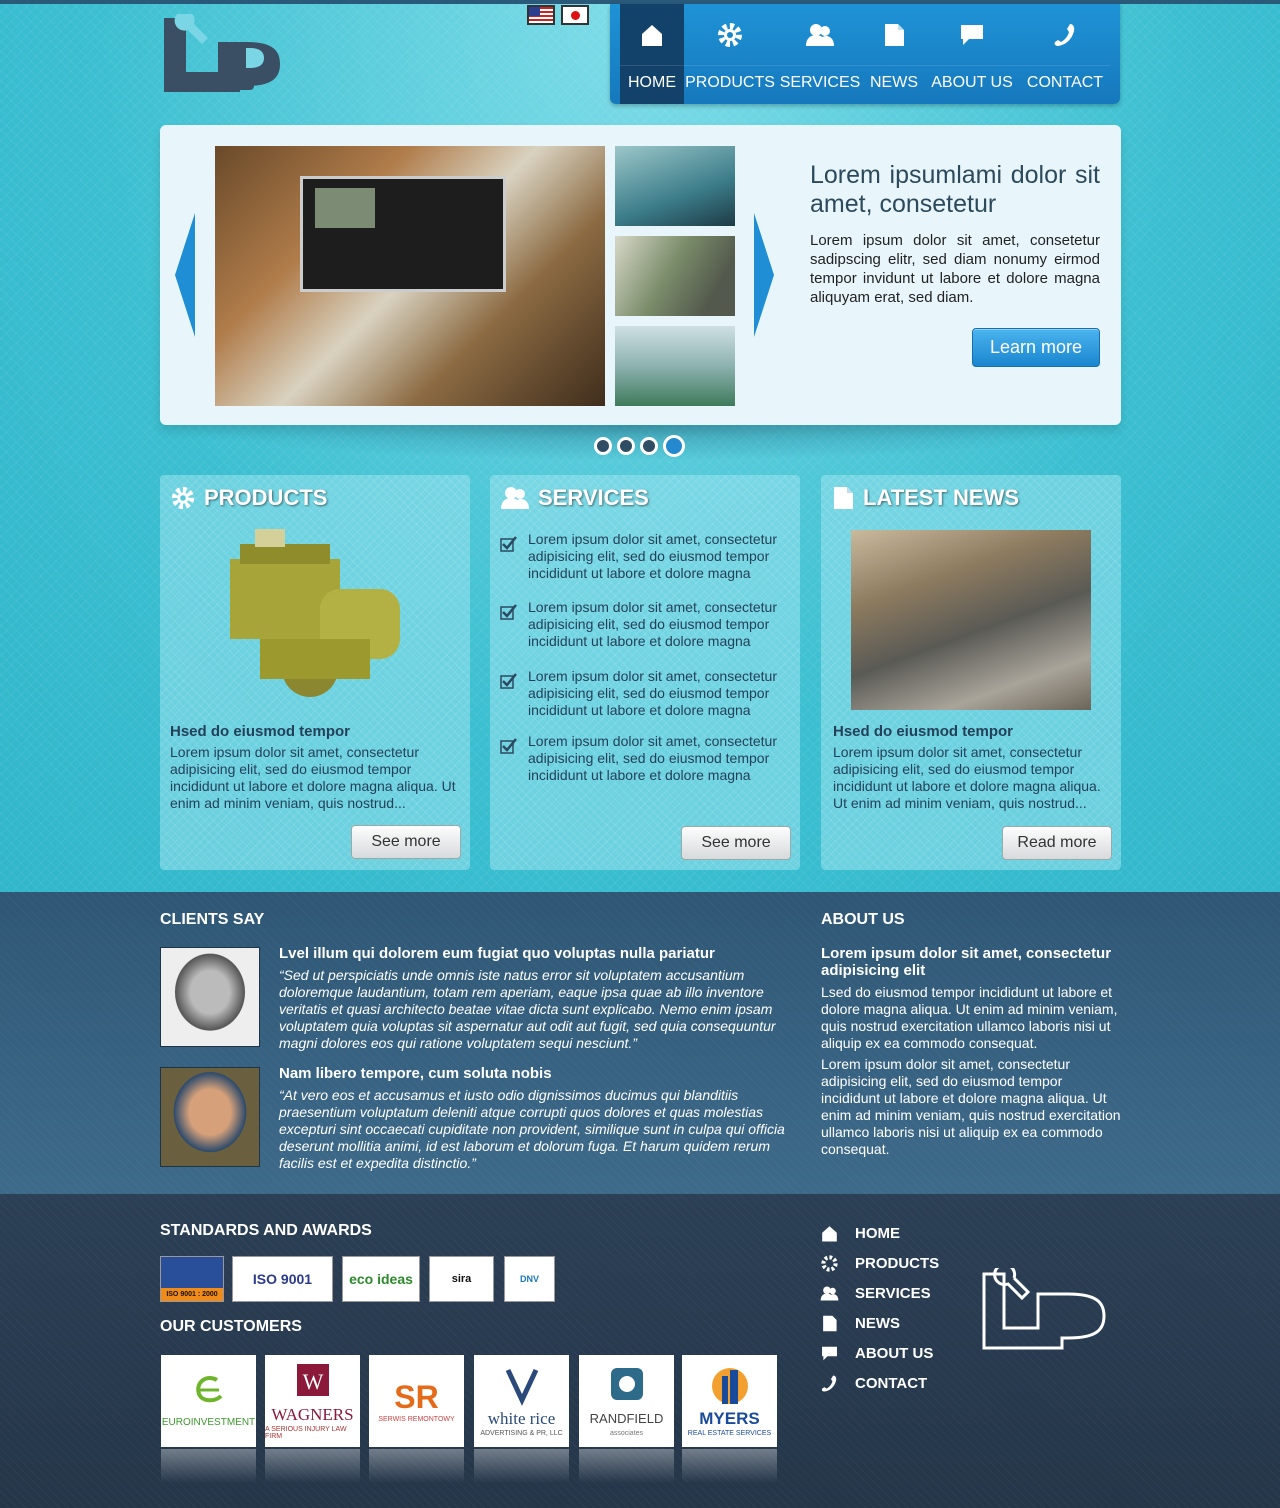 The image size is (1280, 1508). I want to click on footer-nav-label: PRODUCTS, so click(897, 1263).